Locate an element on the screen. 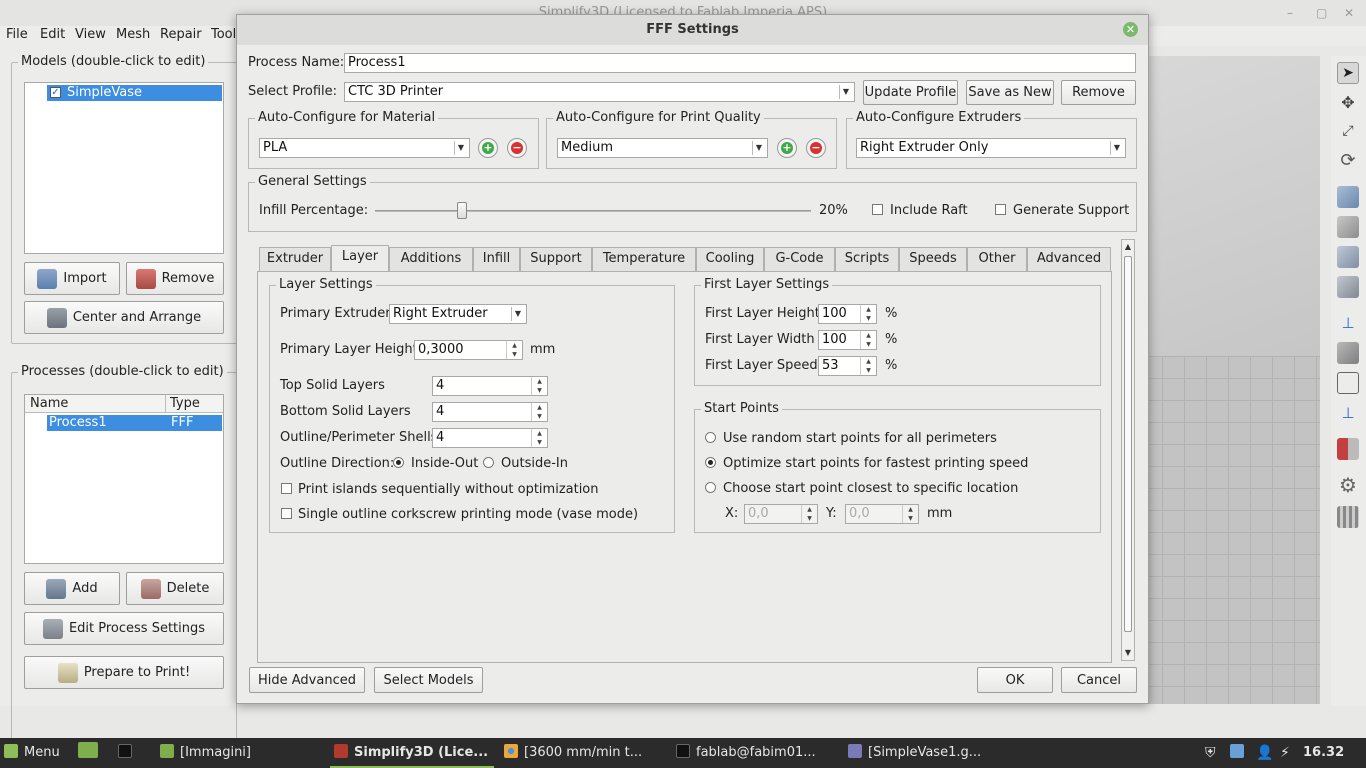 This screenshot has height=768, width=1366. tab-support: Support is located at coordinates (556, 259).